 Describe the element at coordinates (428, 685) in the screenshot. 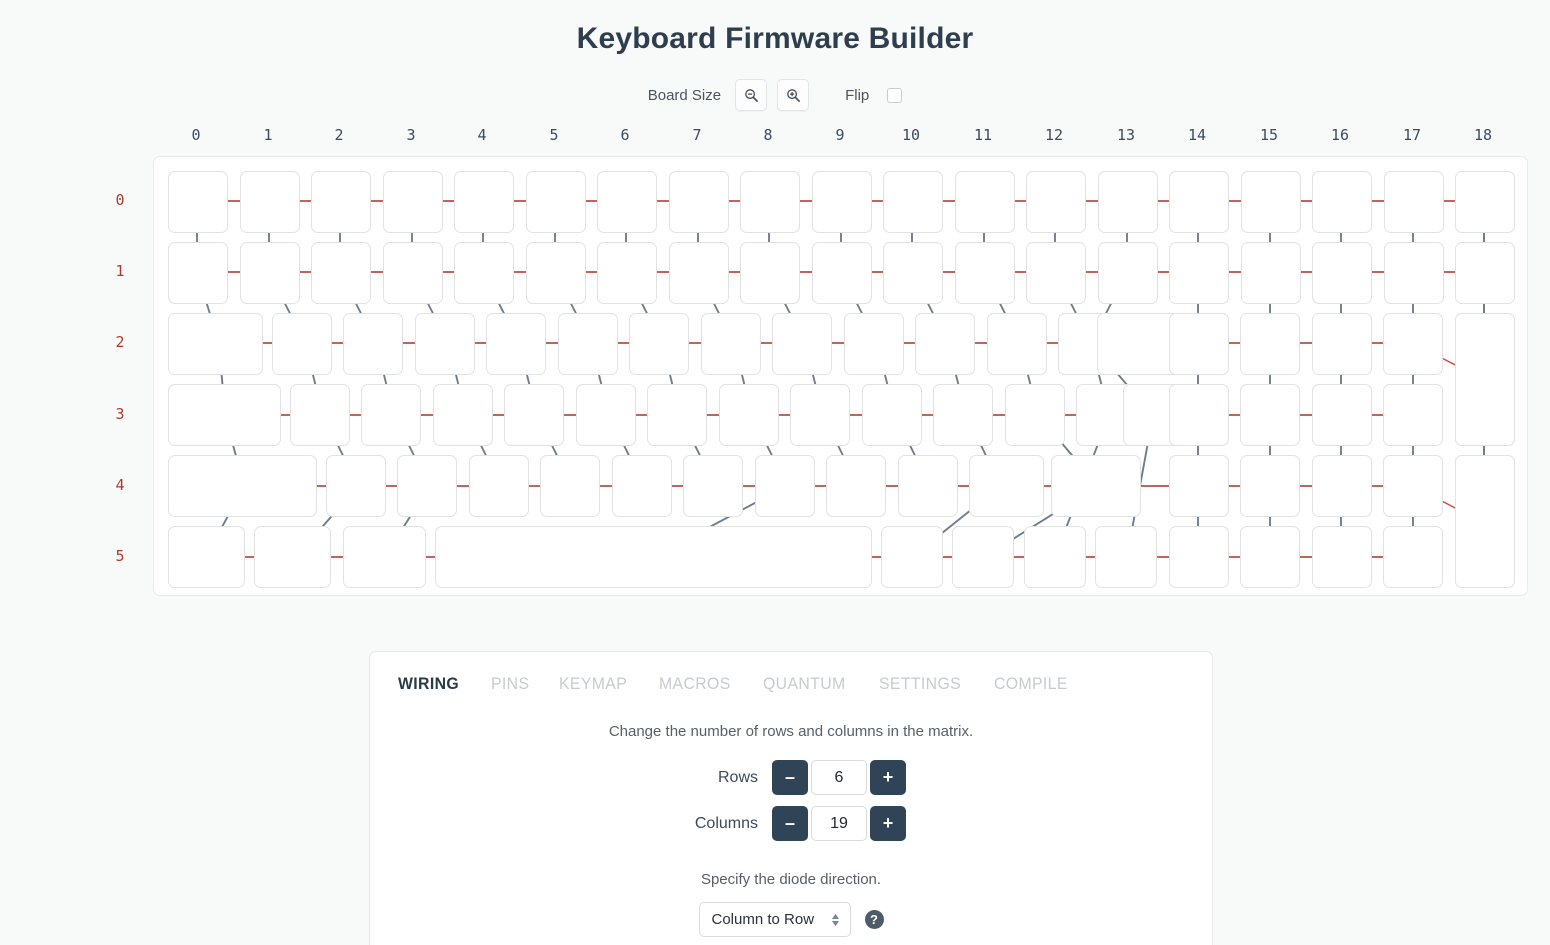

I see `tab-wiring: WIRING` at that location.